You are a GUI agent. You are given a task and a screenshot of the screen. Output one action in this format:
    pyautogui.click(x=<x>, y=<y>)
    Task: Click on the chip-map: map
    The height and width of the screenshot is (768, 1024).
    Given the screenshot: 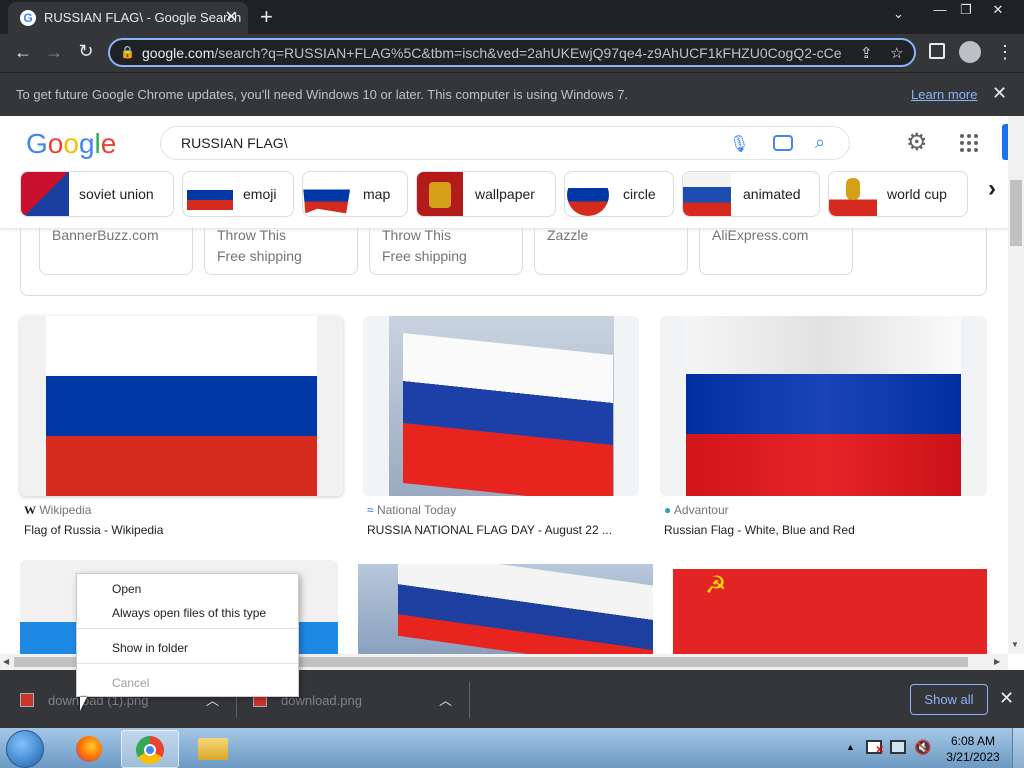 What is the action you would take?
    pyautogui.click(x=355, y=194)
    